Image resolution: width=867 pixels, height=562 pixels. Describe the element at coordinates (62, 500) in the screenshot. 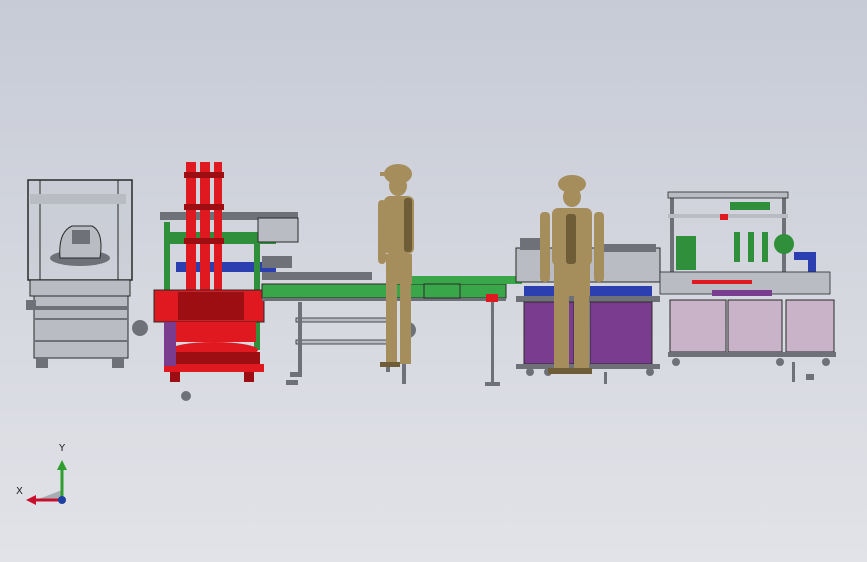

I see `z-axis-marker` at that location.